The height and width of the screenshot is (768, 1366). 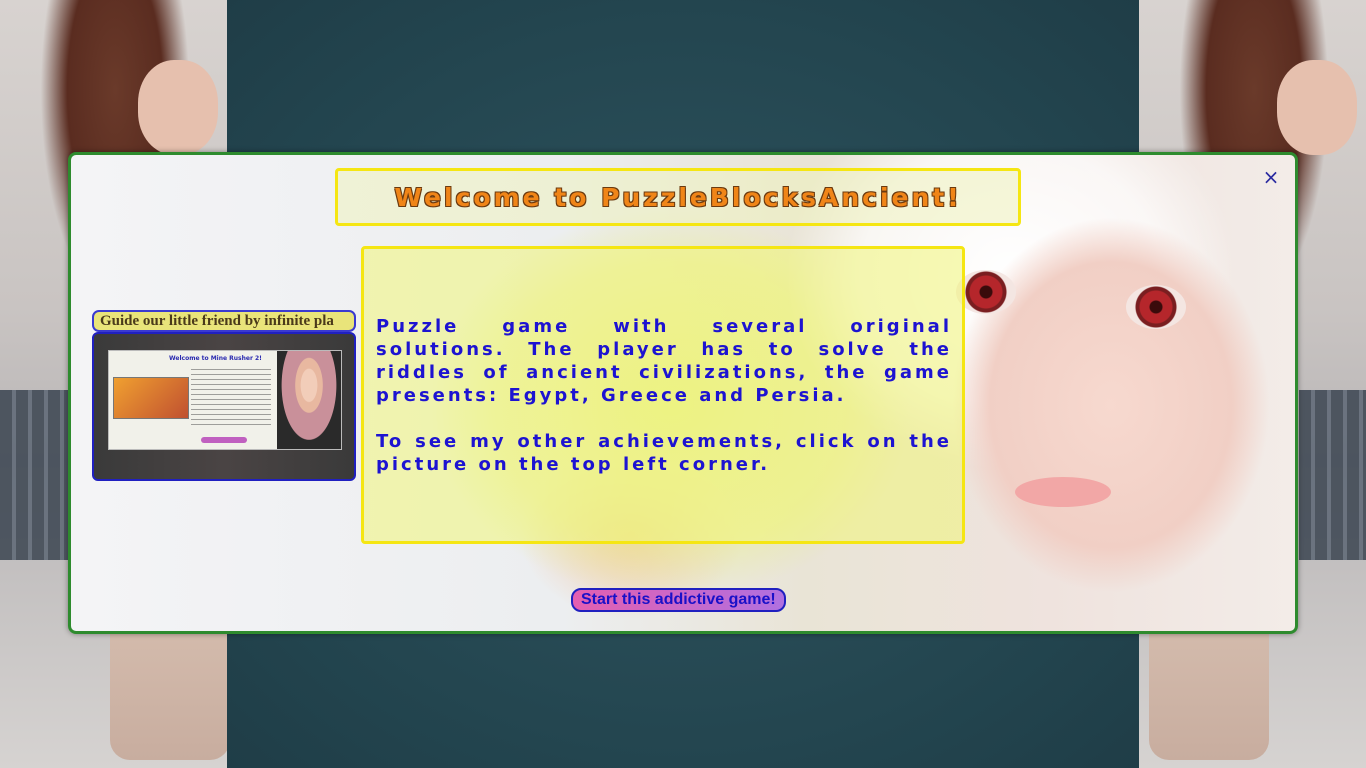 I want to click on title-banner: Welcome to PuzzleBlocksAncient!, so click(x=678, y=197).